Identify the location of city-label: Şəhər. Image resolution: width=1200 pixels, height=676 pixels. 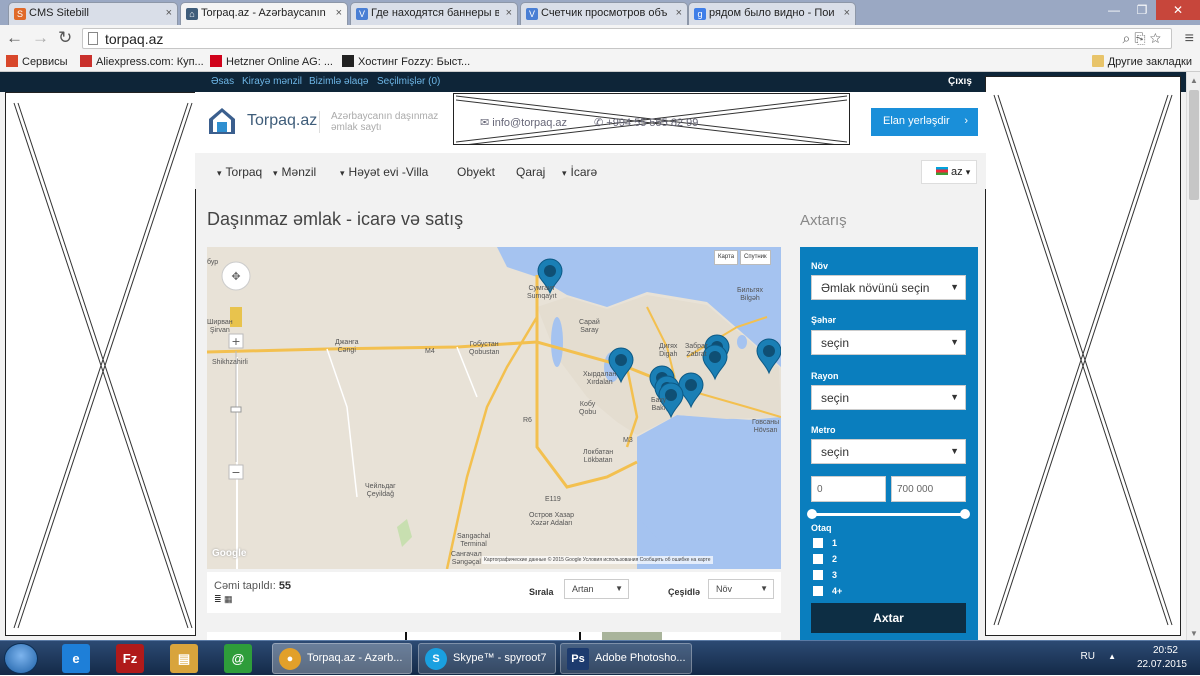
(824, 320).